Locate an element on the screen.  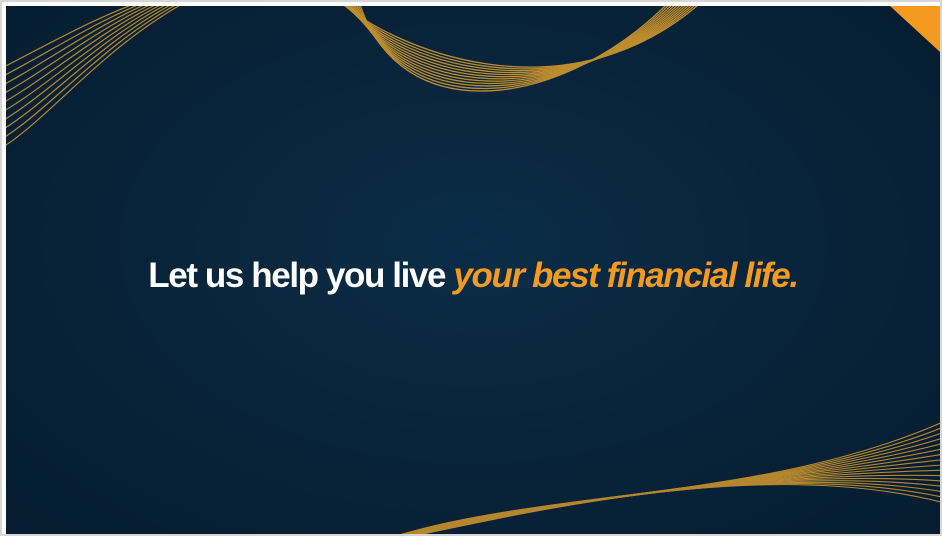
headline-accent-text: your best financial life is located at coordinates (621, 275).